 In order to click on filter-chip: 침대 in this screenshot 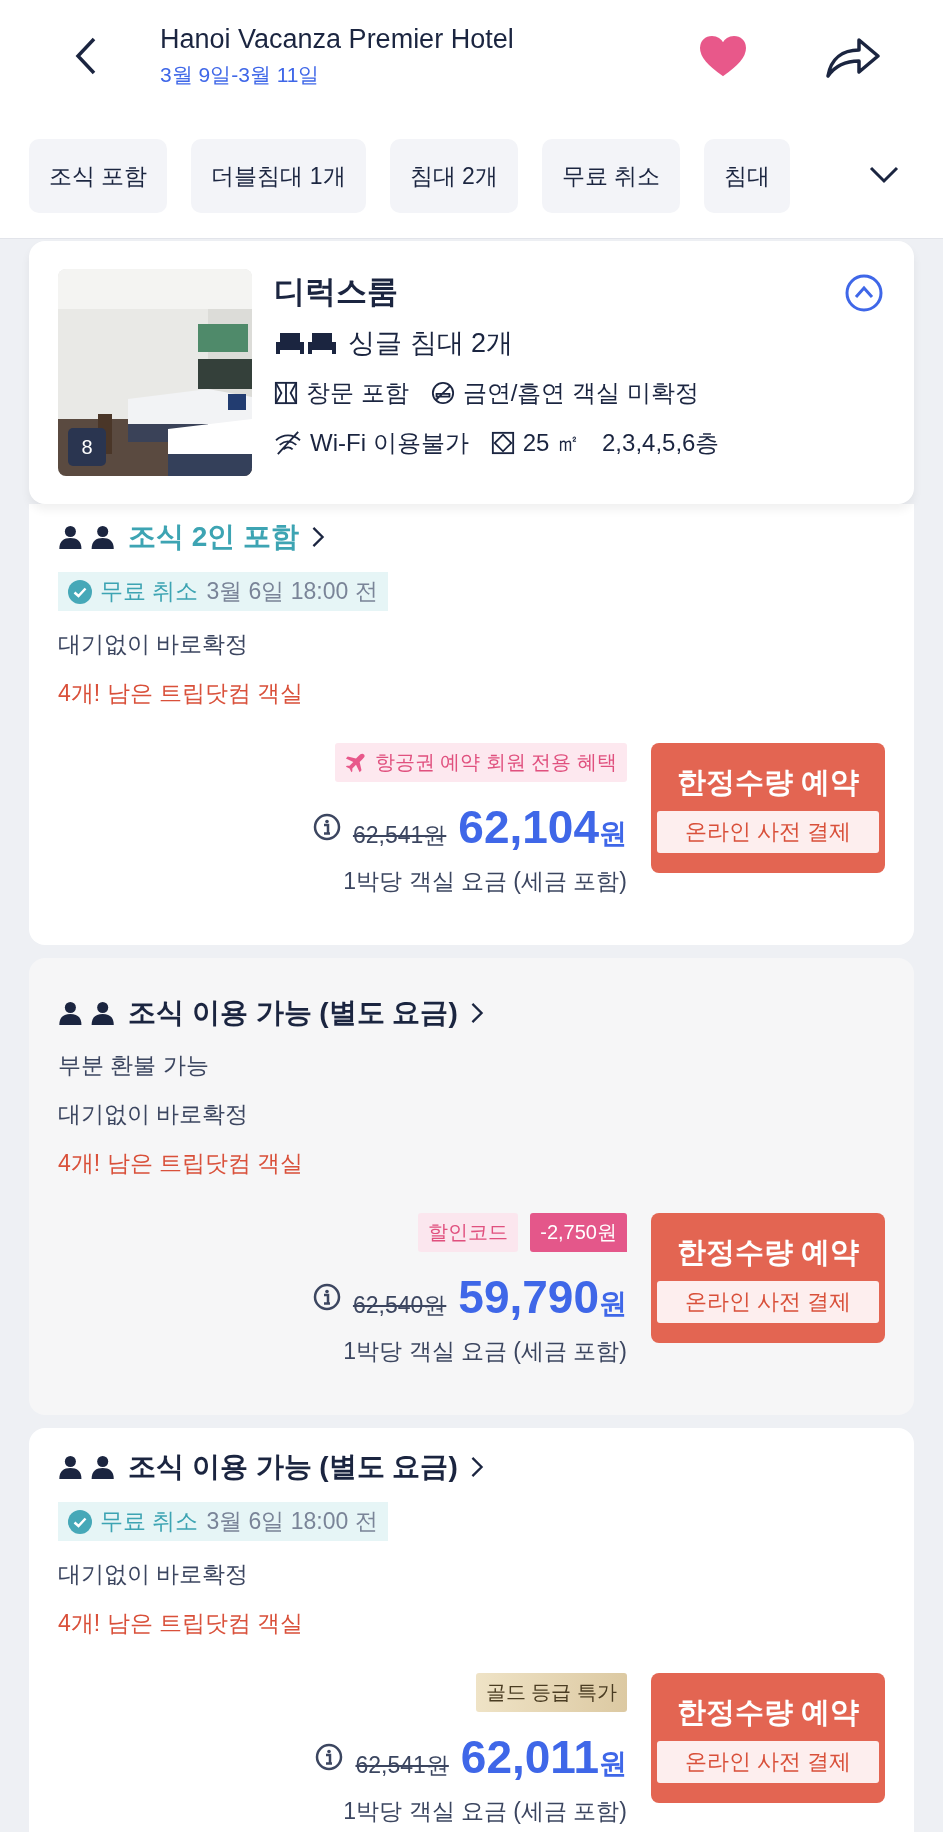, I will do `click(747, 176)`.